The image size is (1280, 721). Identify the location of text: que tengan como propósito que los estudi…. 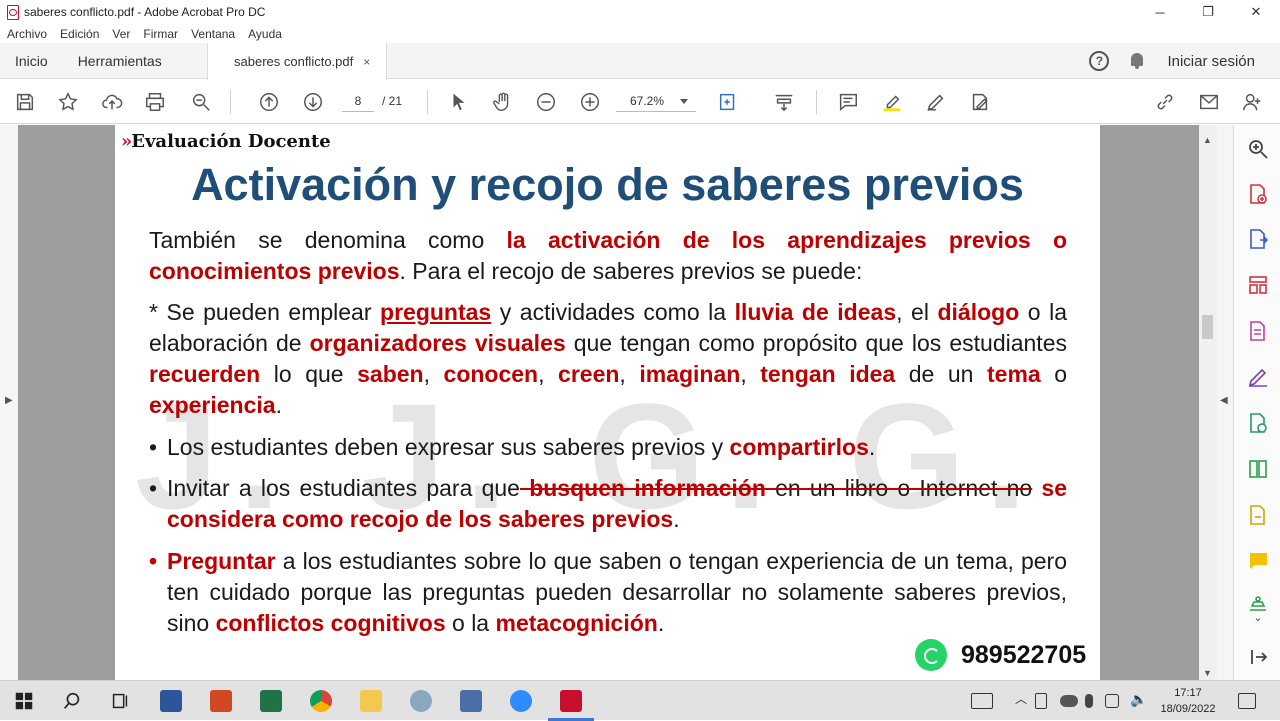
(816, 343).